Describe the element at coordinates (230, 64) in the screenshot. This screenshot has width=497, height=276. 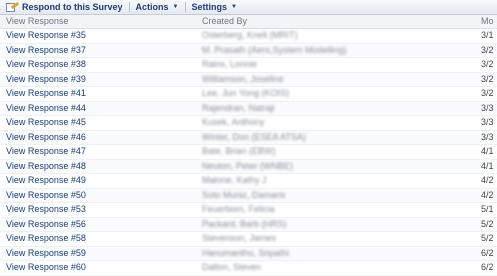
I see `created-by-cell: Rains, Lonnie` at that location.